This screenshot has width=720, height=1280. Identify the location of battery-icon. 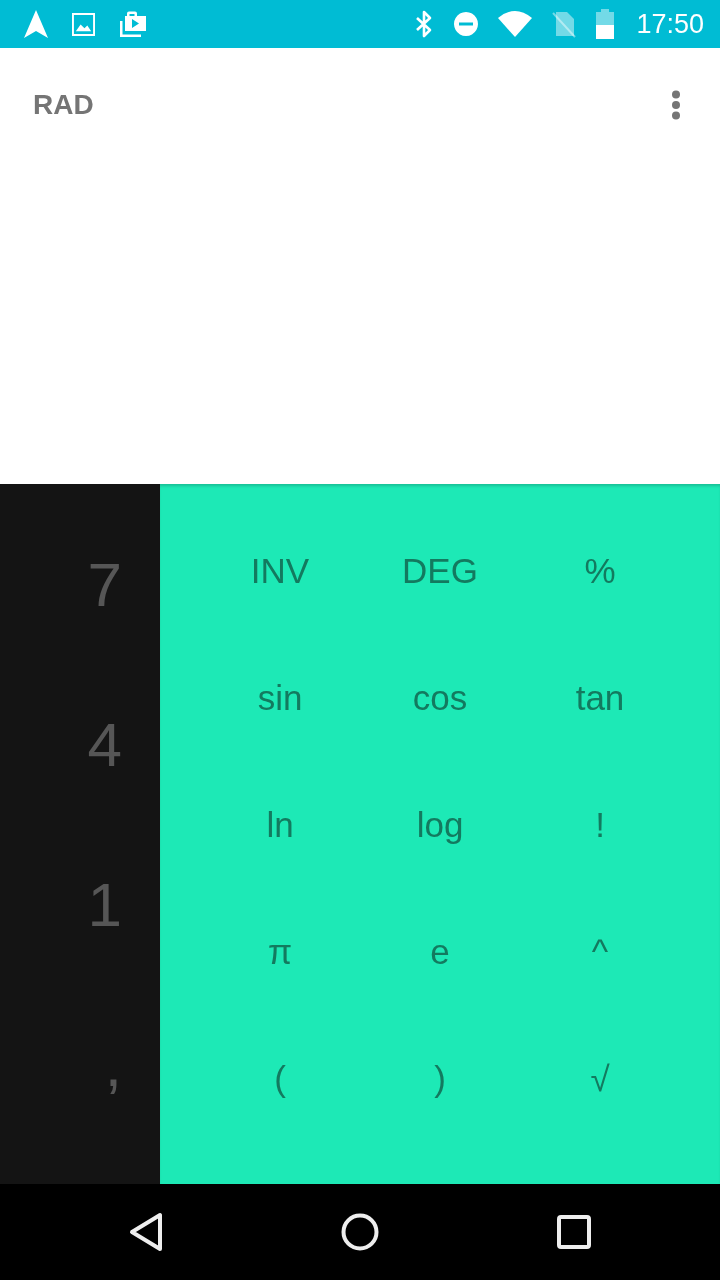
(605, 24).